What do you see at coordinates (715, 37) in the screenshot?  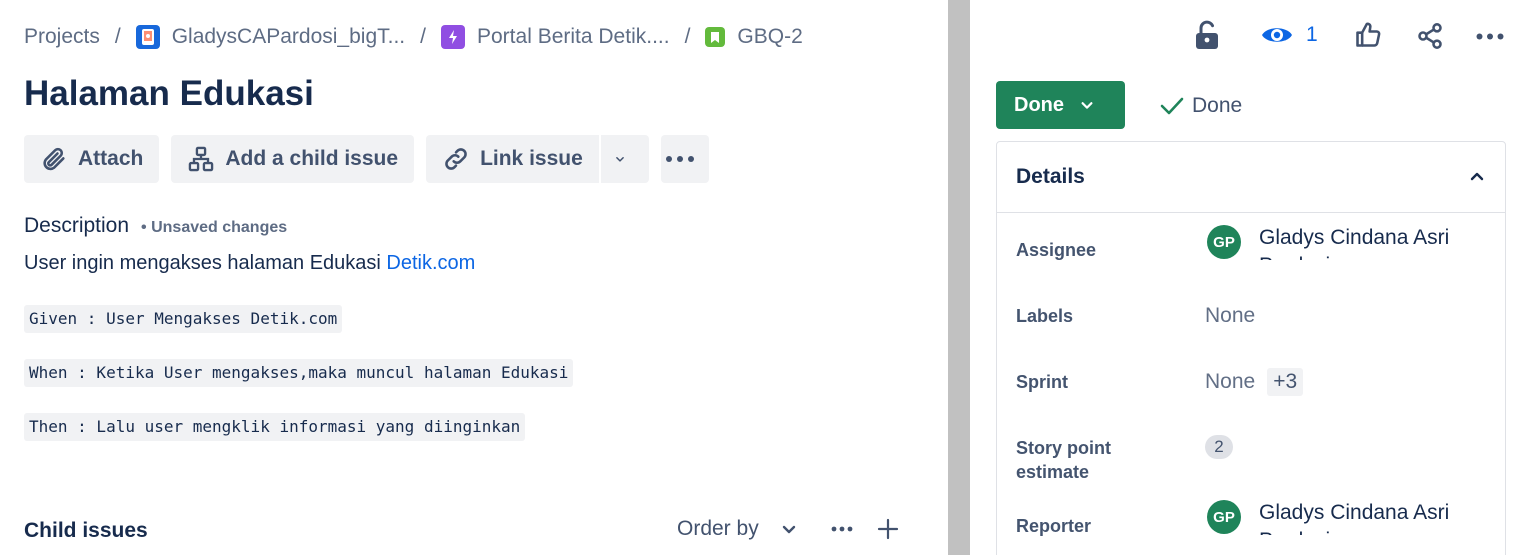 I see `story-bookmark-icon` at bounding box center [715, 37].